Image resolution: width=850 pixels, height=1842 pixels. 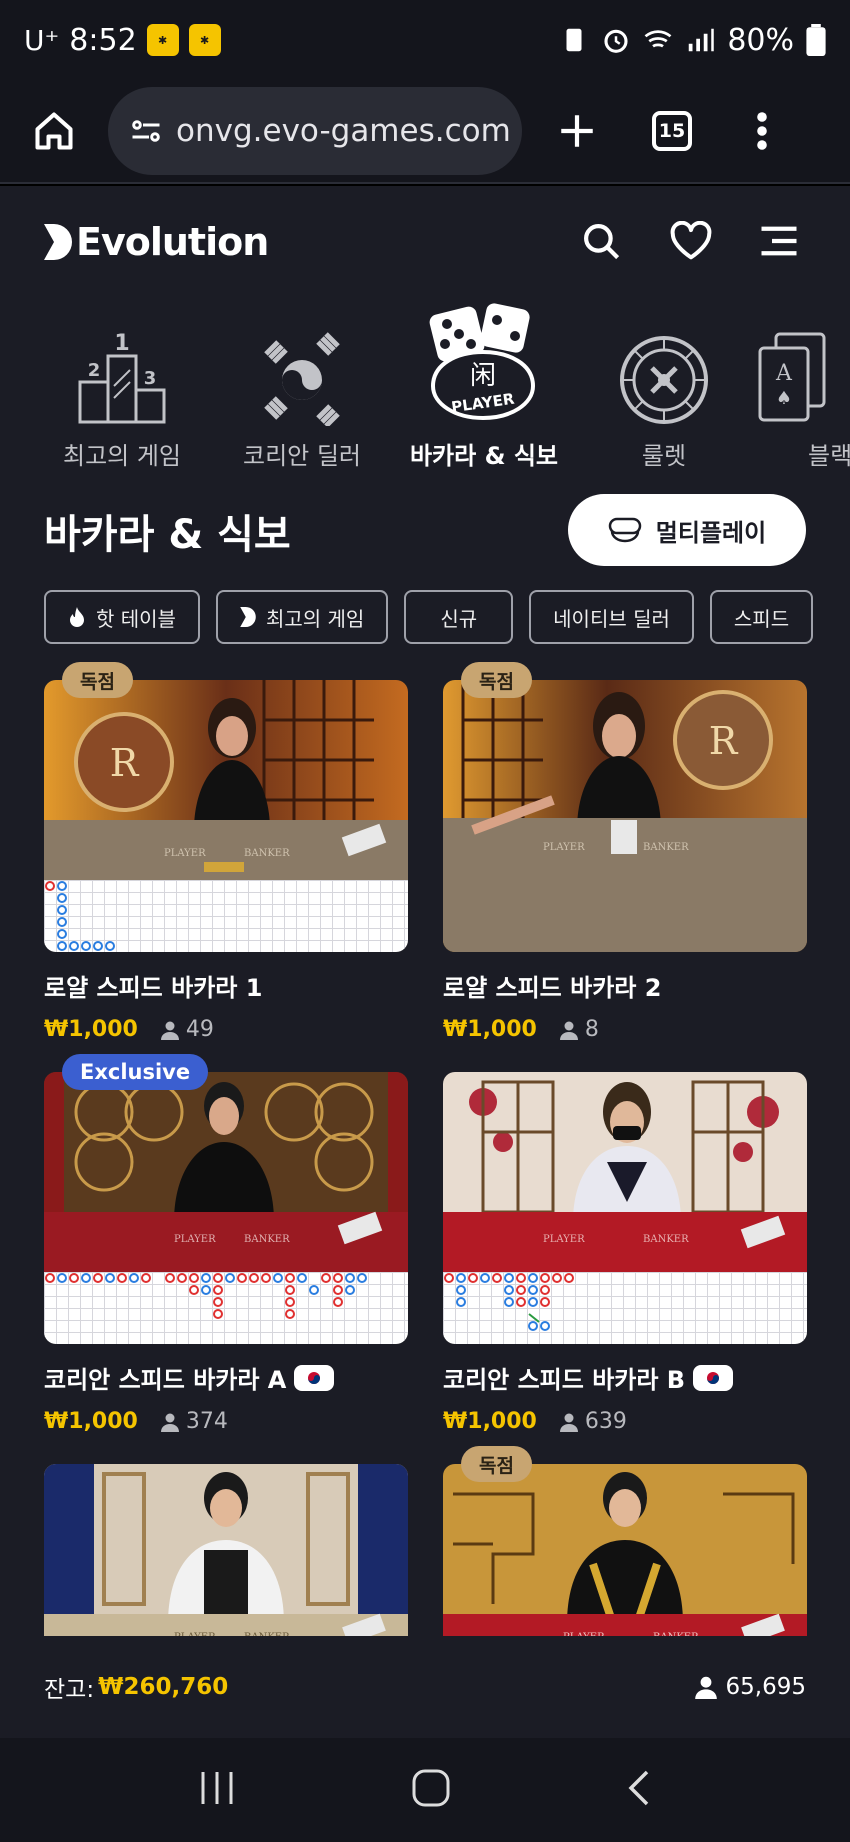 I want to click on search-icon, so click(x=602, y=242).